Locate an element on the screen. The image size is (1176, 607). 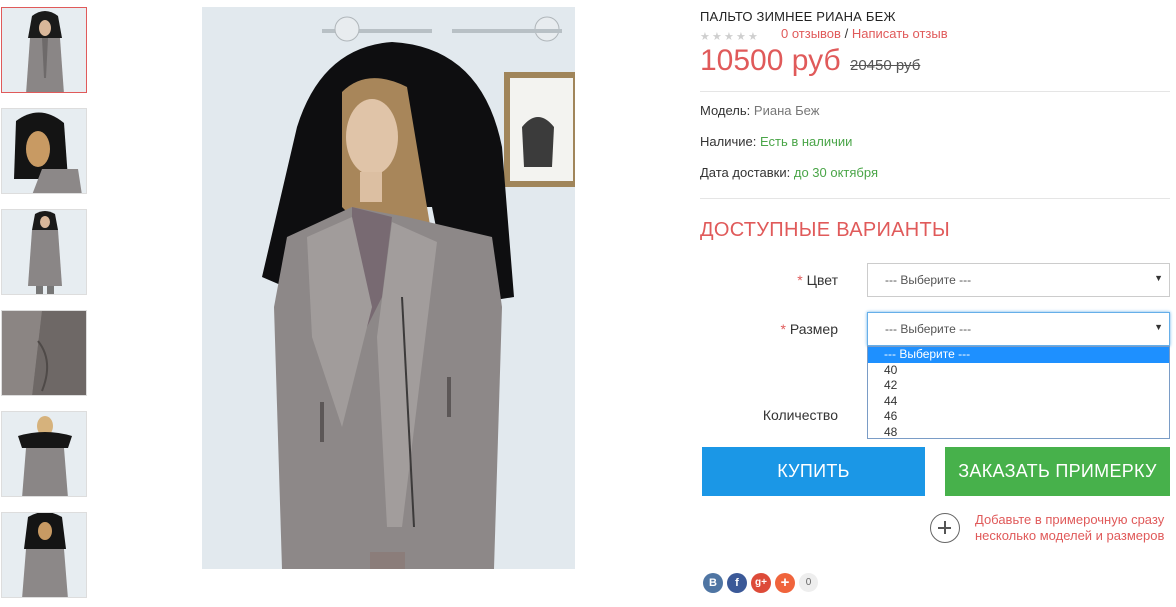
coat-hood-front-thumbnail-image is located at coordinates (44, 555).